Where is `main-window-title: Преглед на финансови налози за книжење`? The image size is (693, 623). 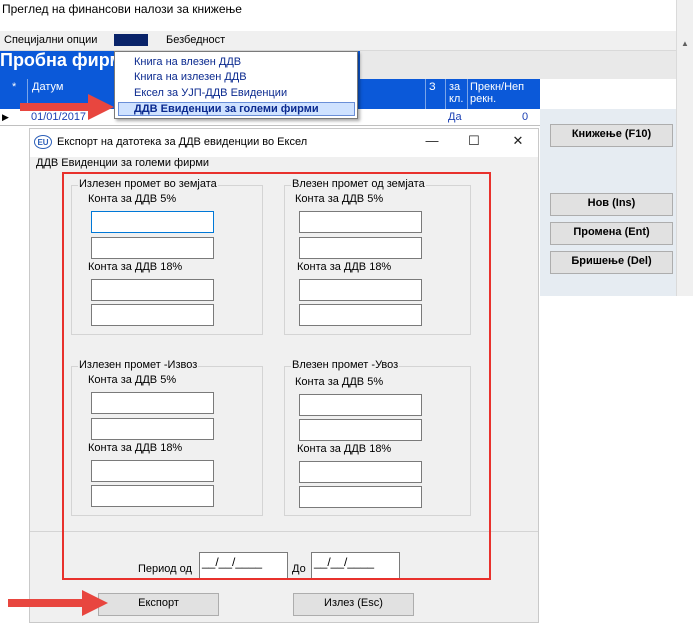
main-window-title: Преглед на финансови налози за книжење is located at coordinates (122, 9).